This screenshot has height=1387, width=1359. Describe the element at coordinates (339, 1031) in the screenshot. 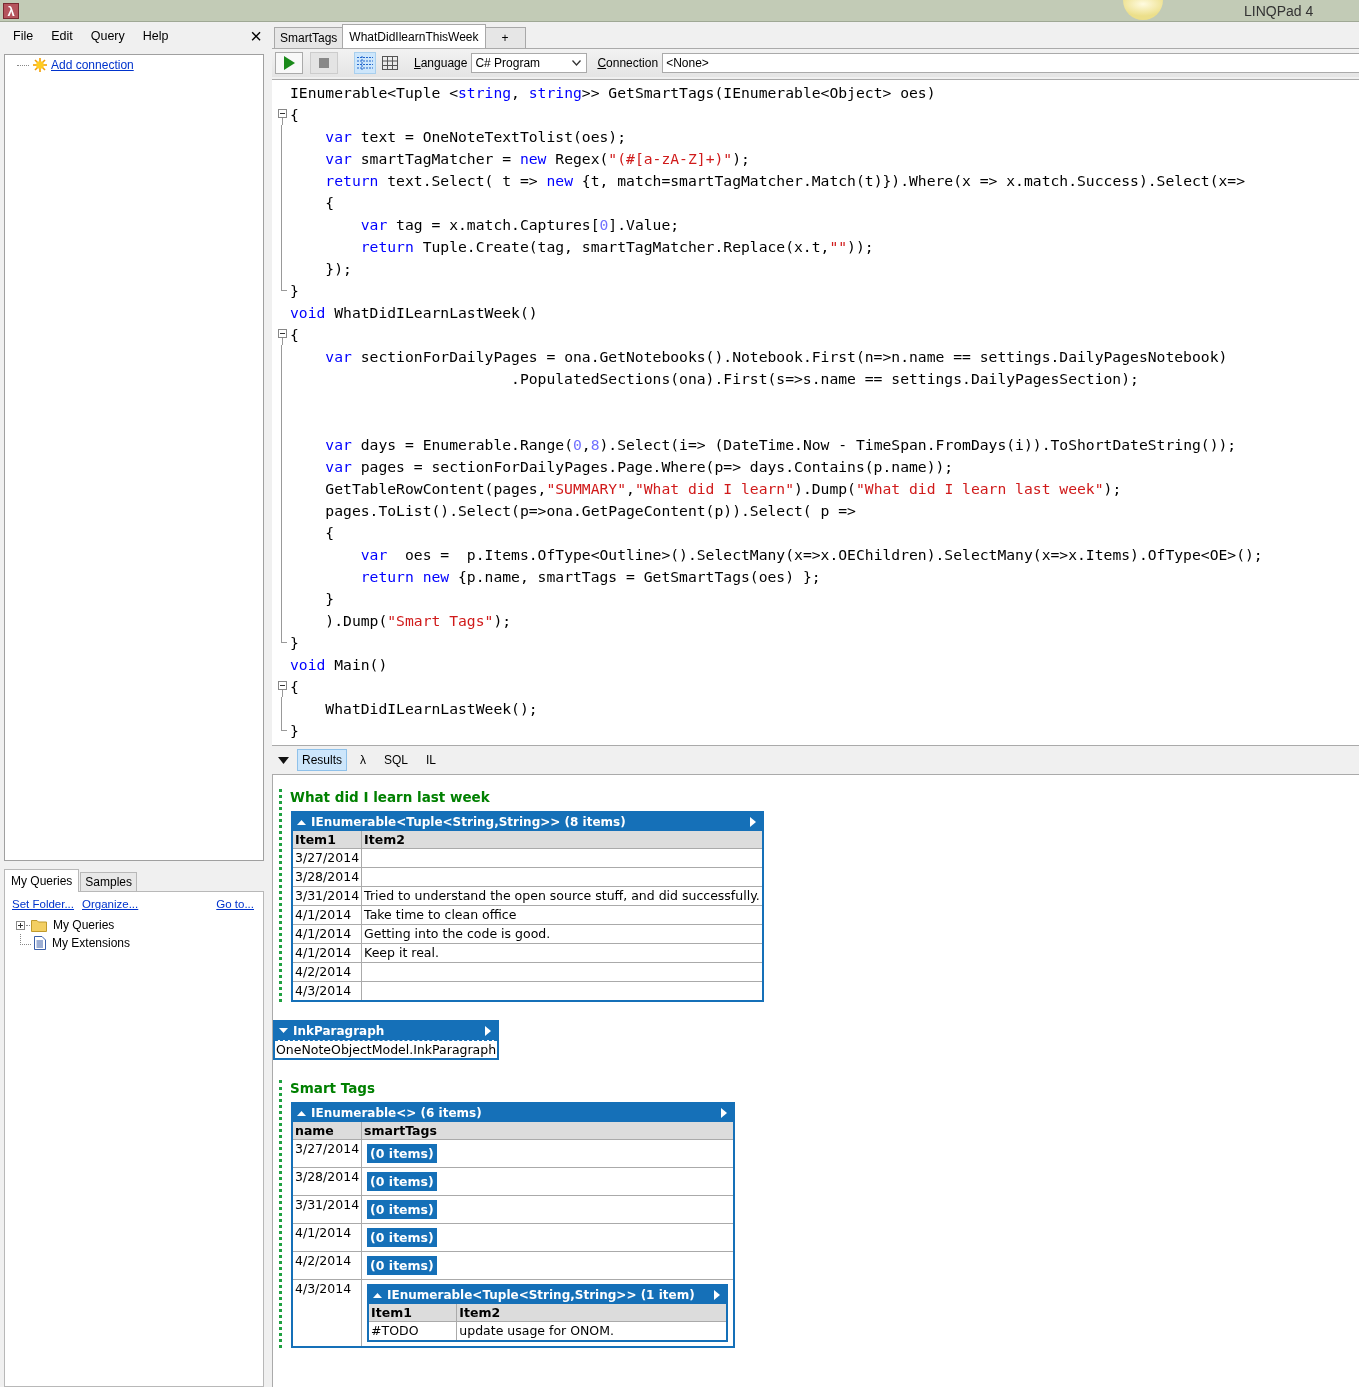

I see `object-title: InkParagraph` at that location.